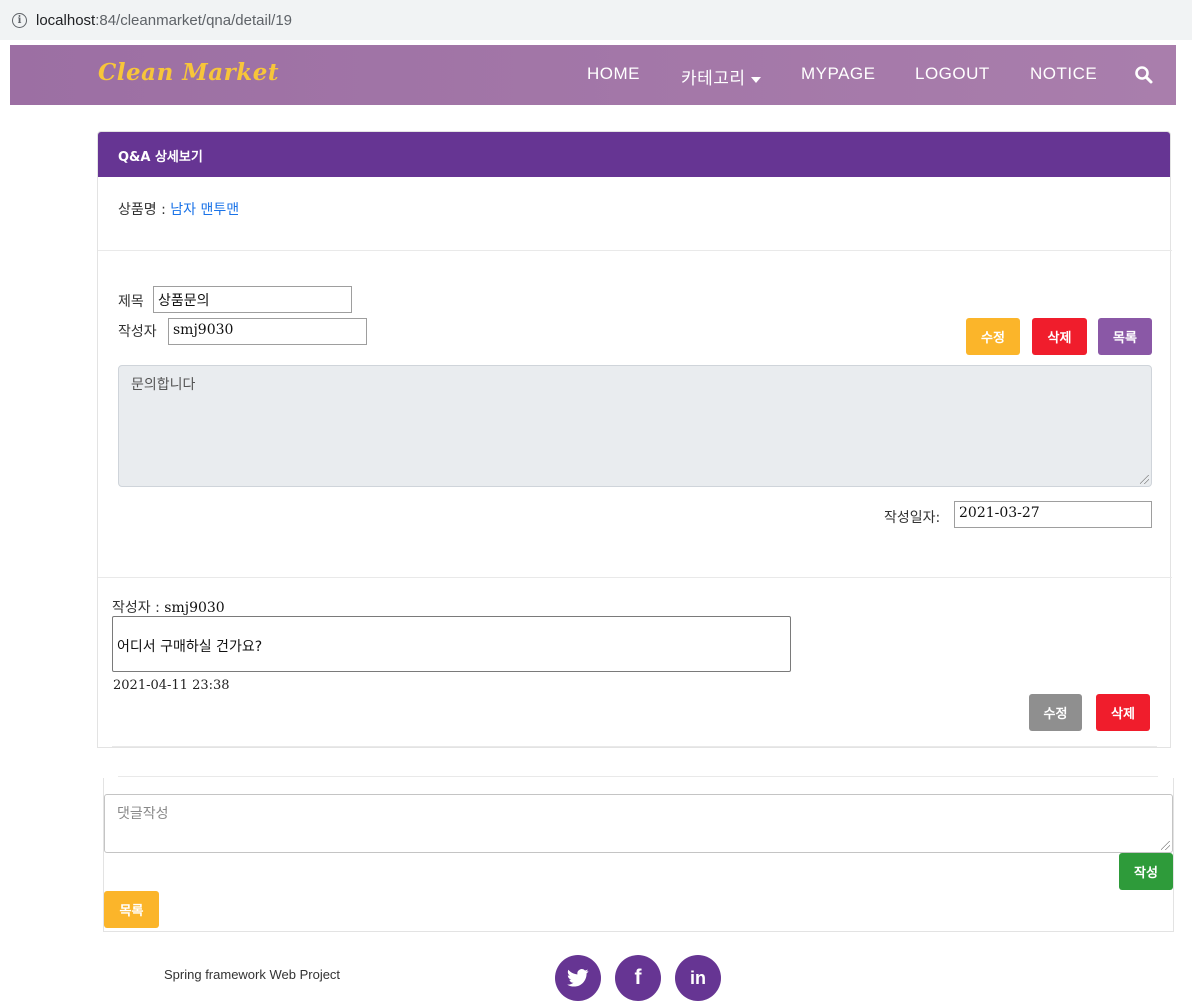 The height and width of the screenshot is (1001, 1192). Describe the element at coordinates (634, 746) in the screenshot. I see `reply-bottom-divider` at that location.